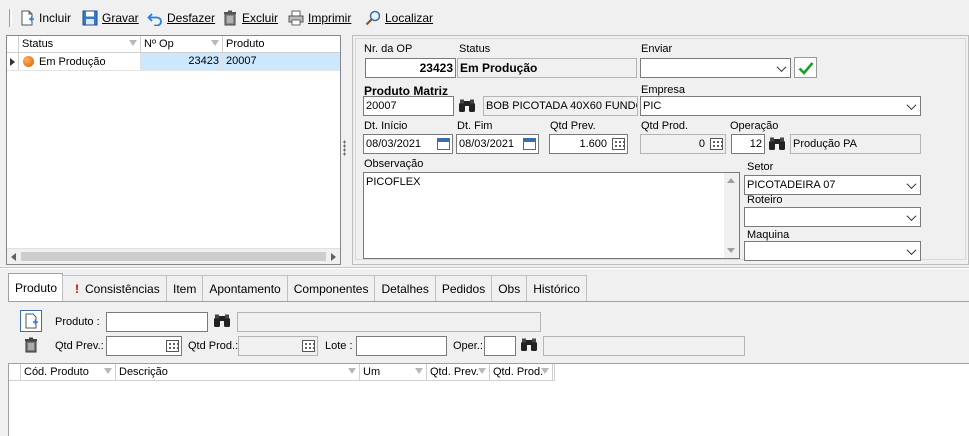 This screenshot has width=969, height=436. What do you see at coordinates (90, 18) in the screenshot?
I see `save-icon` at bounding box center [90, 18].